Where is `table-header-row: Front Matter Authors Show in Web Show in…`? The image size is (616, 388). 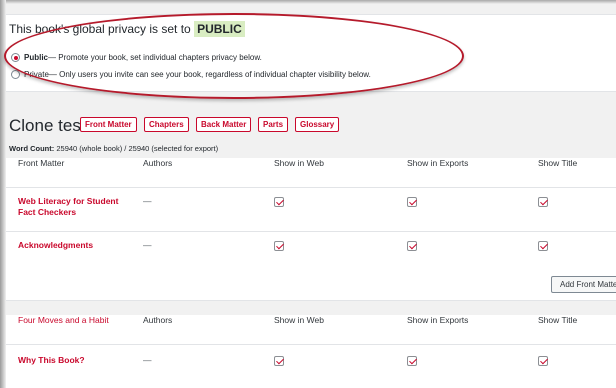
table-header-row: Front Matter Authors Show in Web Show in… is located at coordinates (311, 173).